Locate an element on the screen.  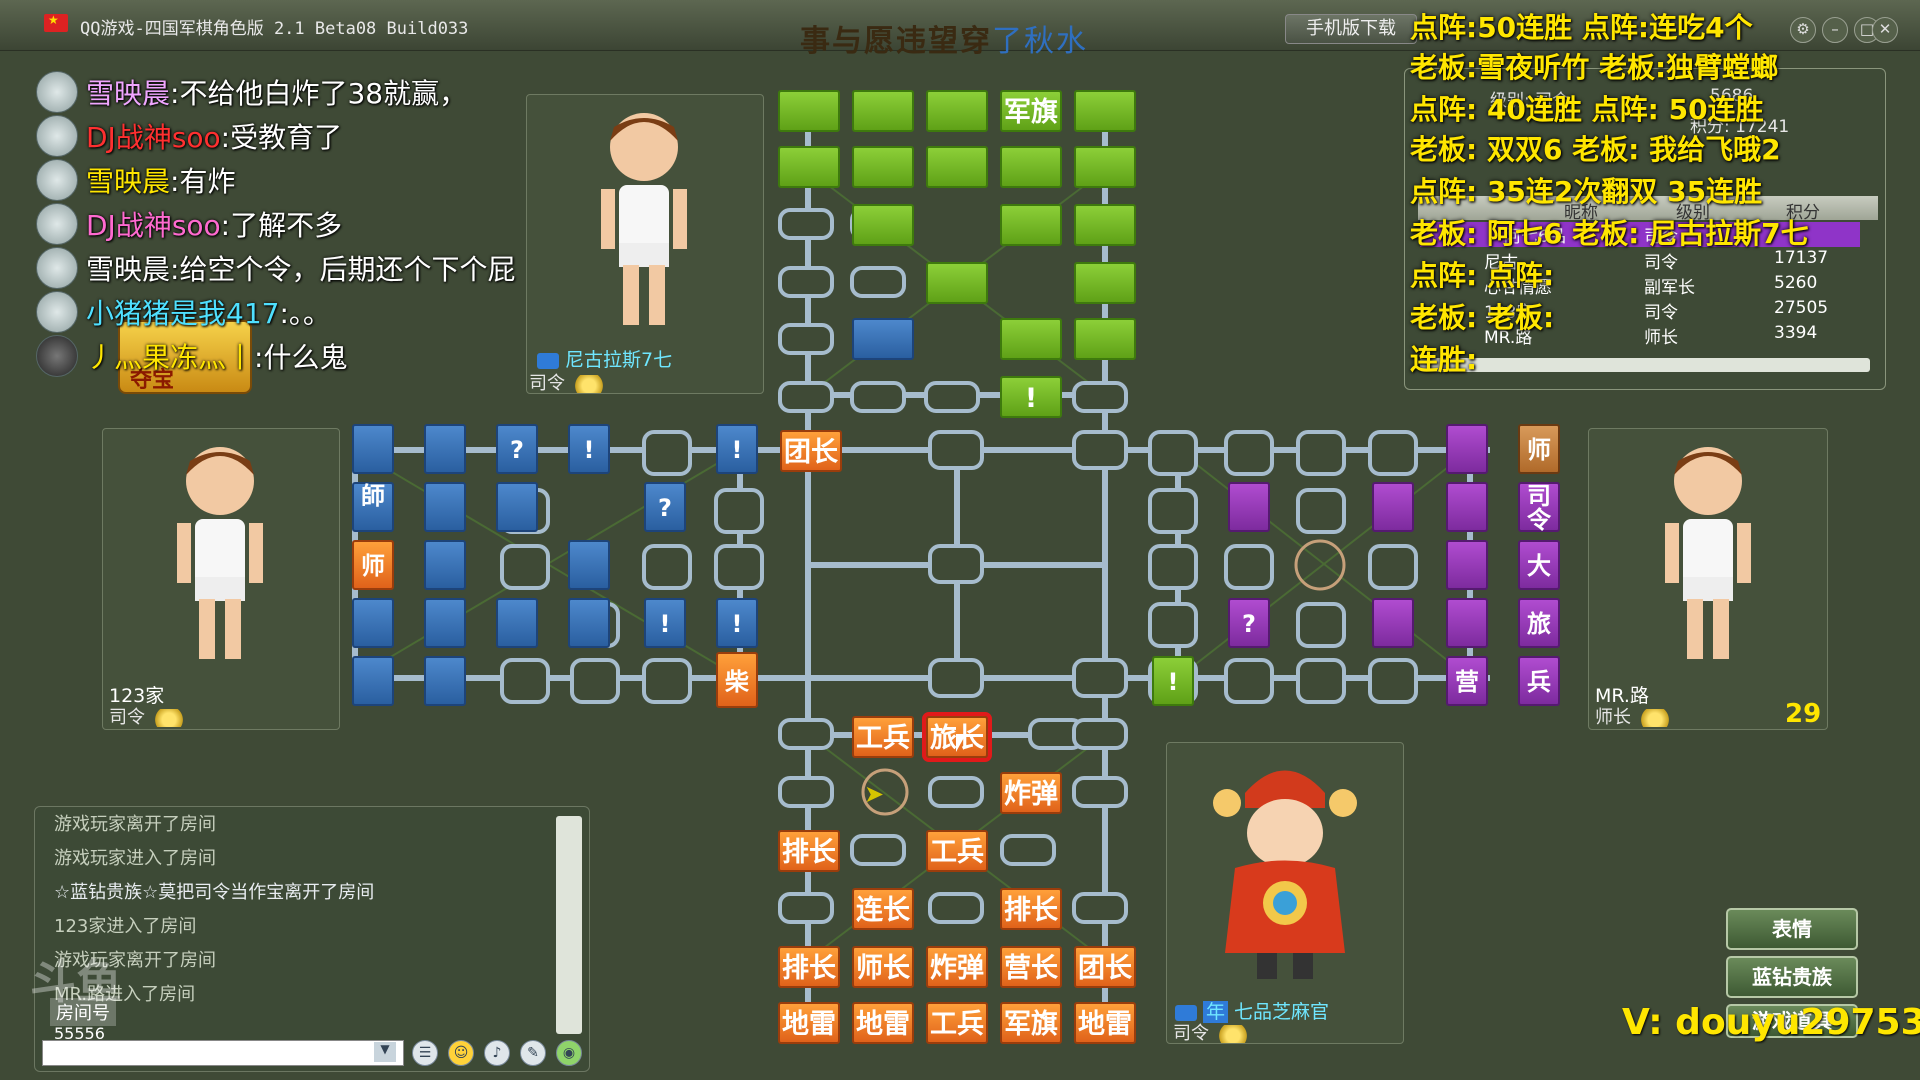
board-piece-own: 师长 is located at coordinates (883, 967).